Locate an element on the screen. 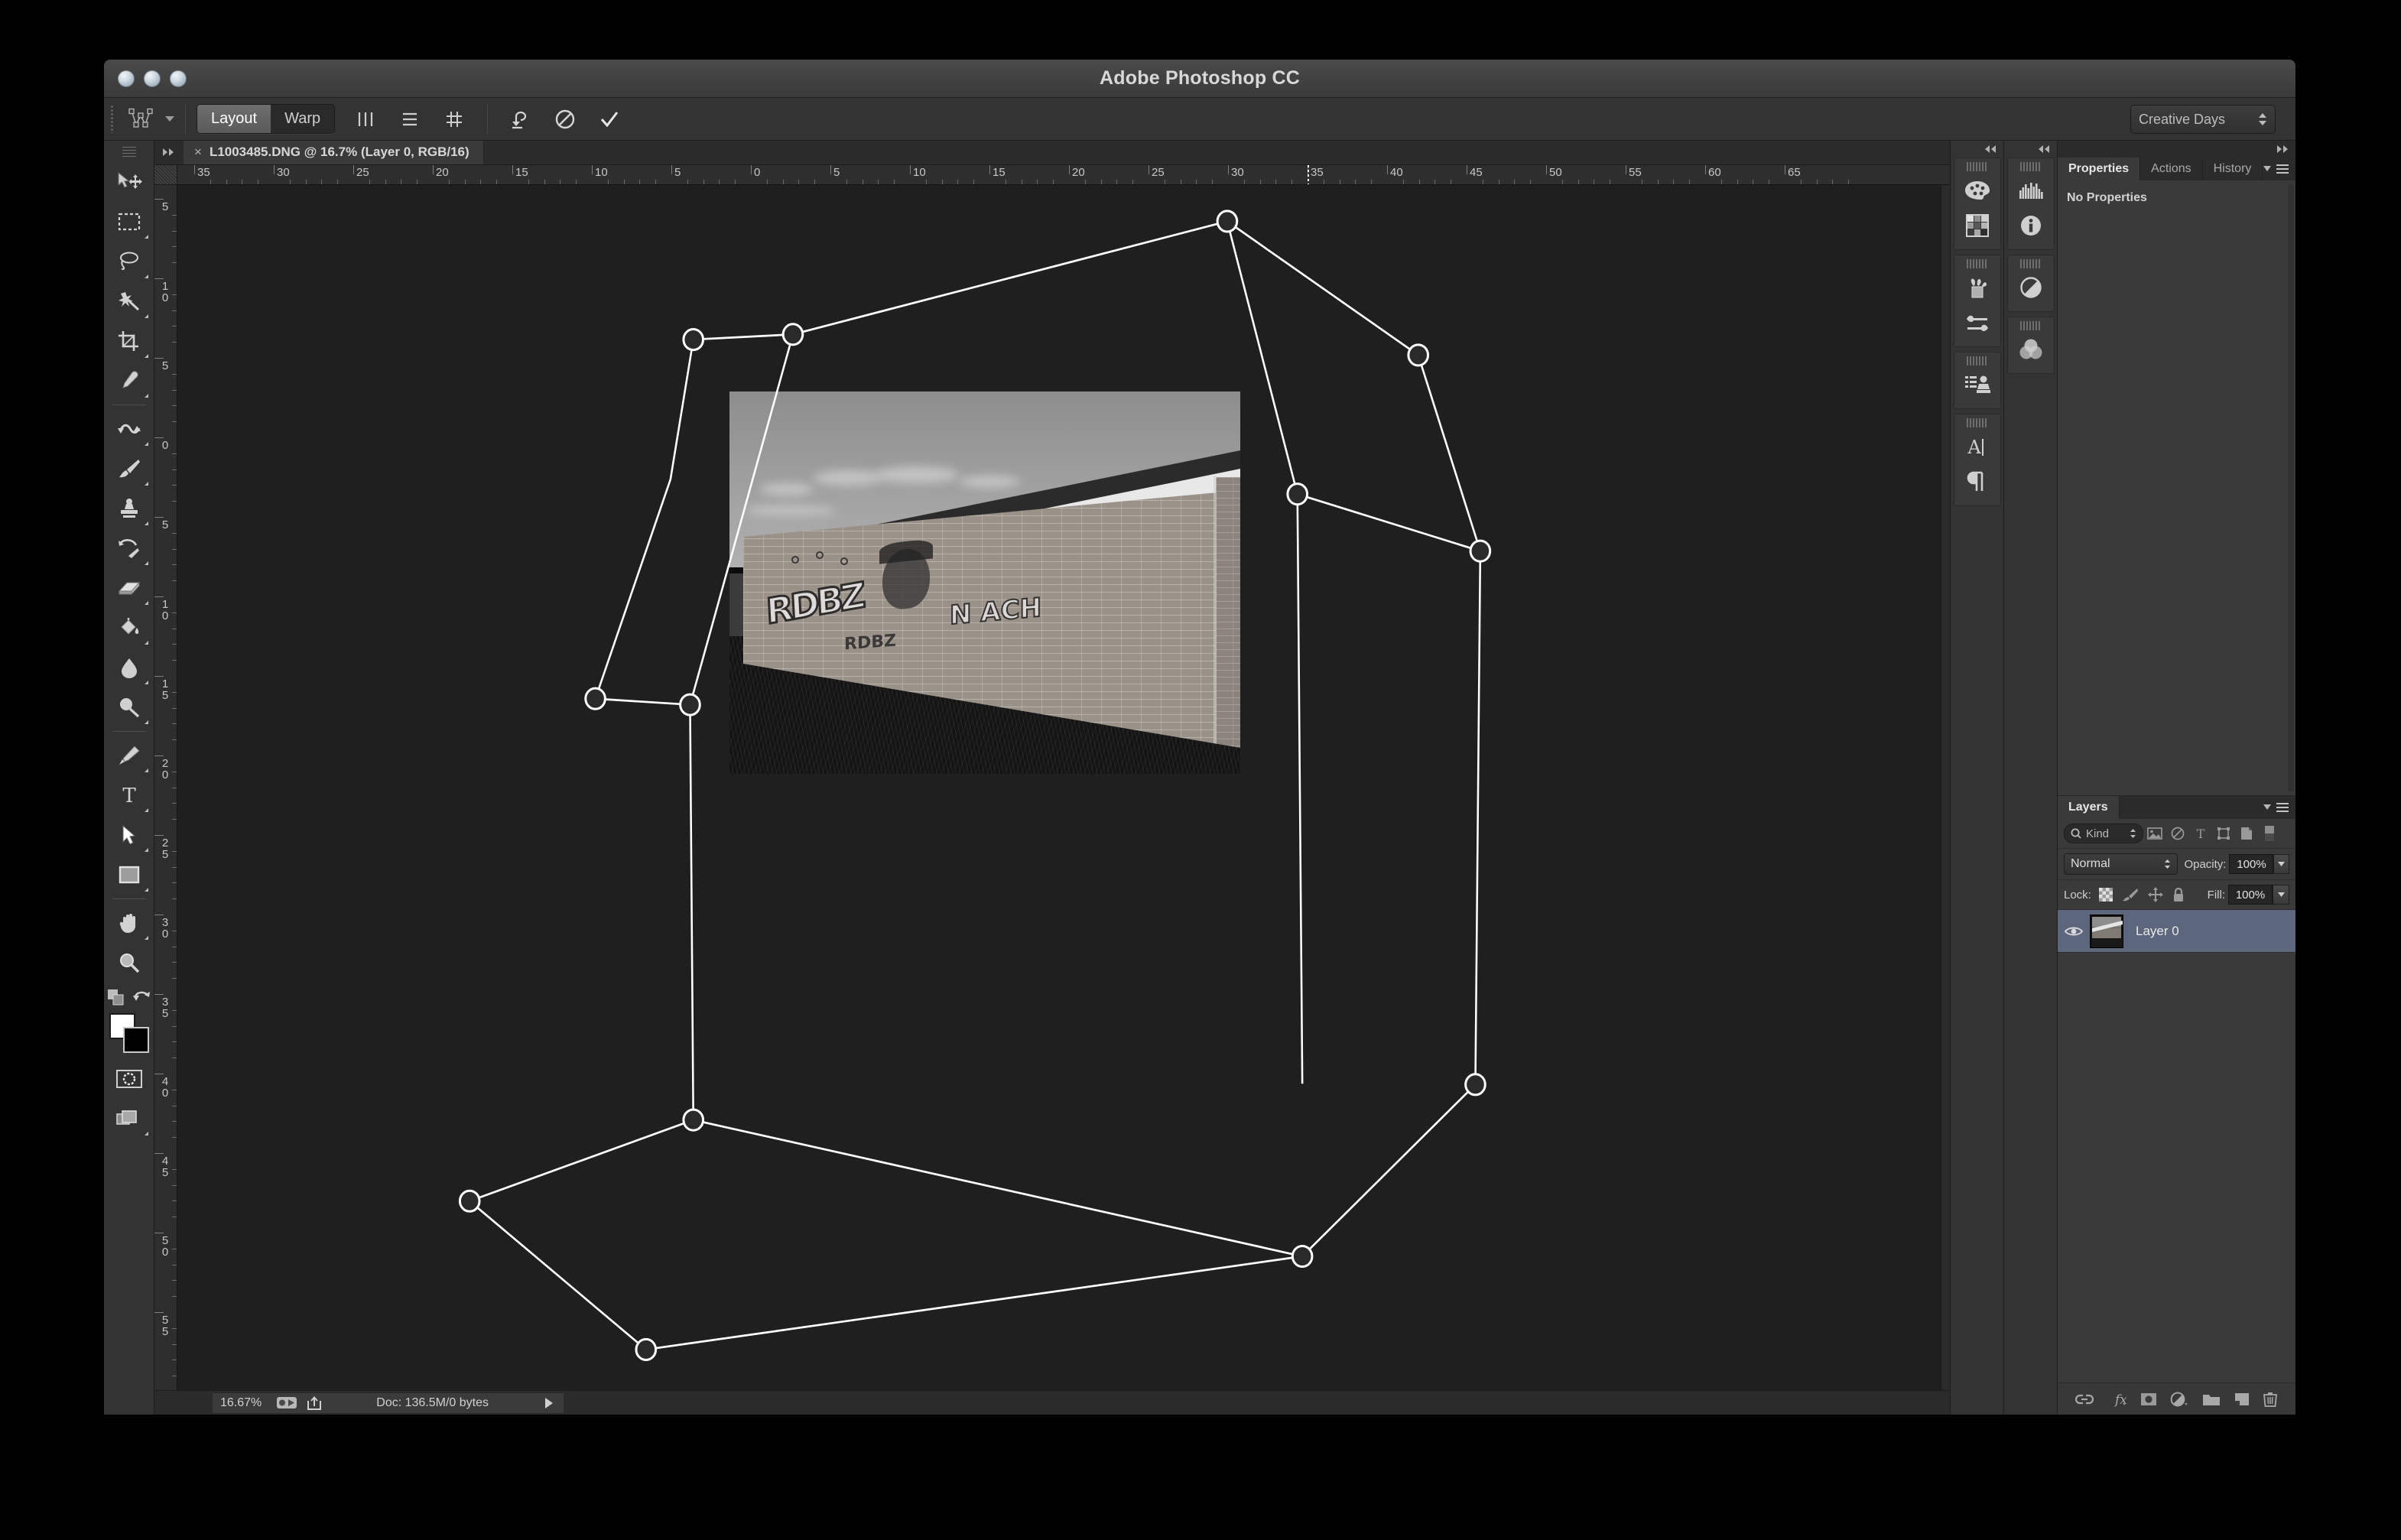 The width and height of the screenshot is (2401, 1540). quick-mask-icon is located at coordinates (129, 1079).